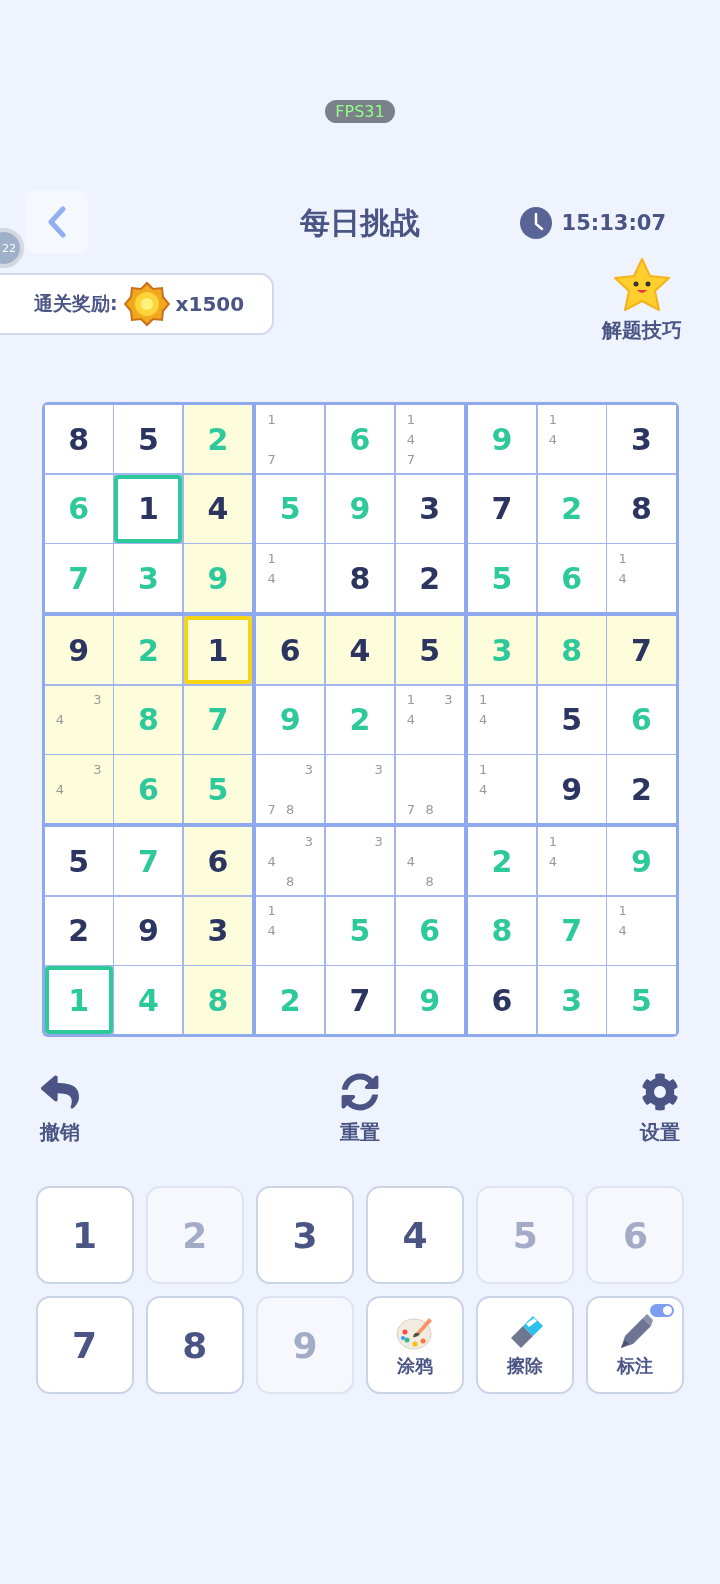 Image resolution: width=720 pixels, height=1584 pixels. What do you see at coordinates (290, 861) in the screenshot?
I see `board-cell: 3 4 8` at bounding box center [290, 861].